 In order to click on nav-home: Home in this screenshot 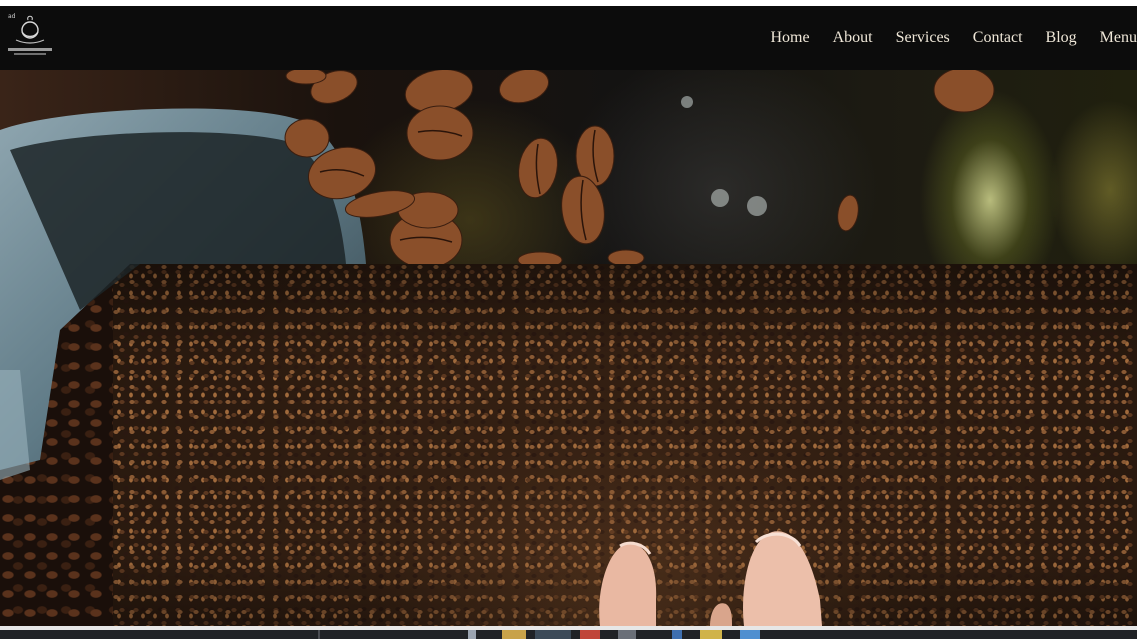, I will do `click(789, 38)`.